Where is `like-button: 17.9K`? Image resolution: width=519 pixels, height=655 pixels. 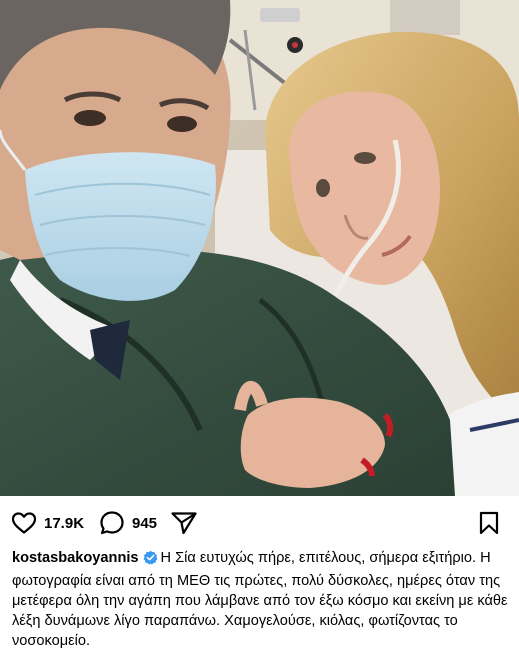 like-button: 17.9K is located at coordinates (47, 523).